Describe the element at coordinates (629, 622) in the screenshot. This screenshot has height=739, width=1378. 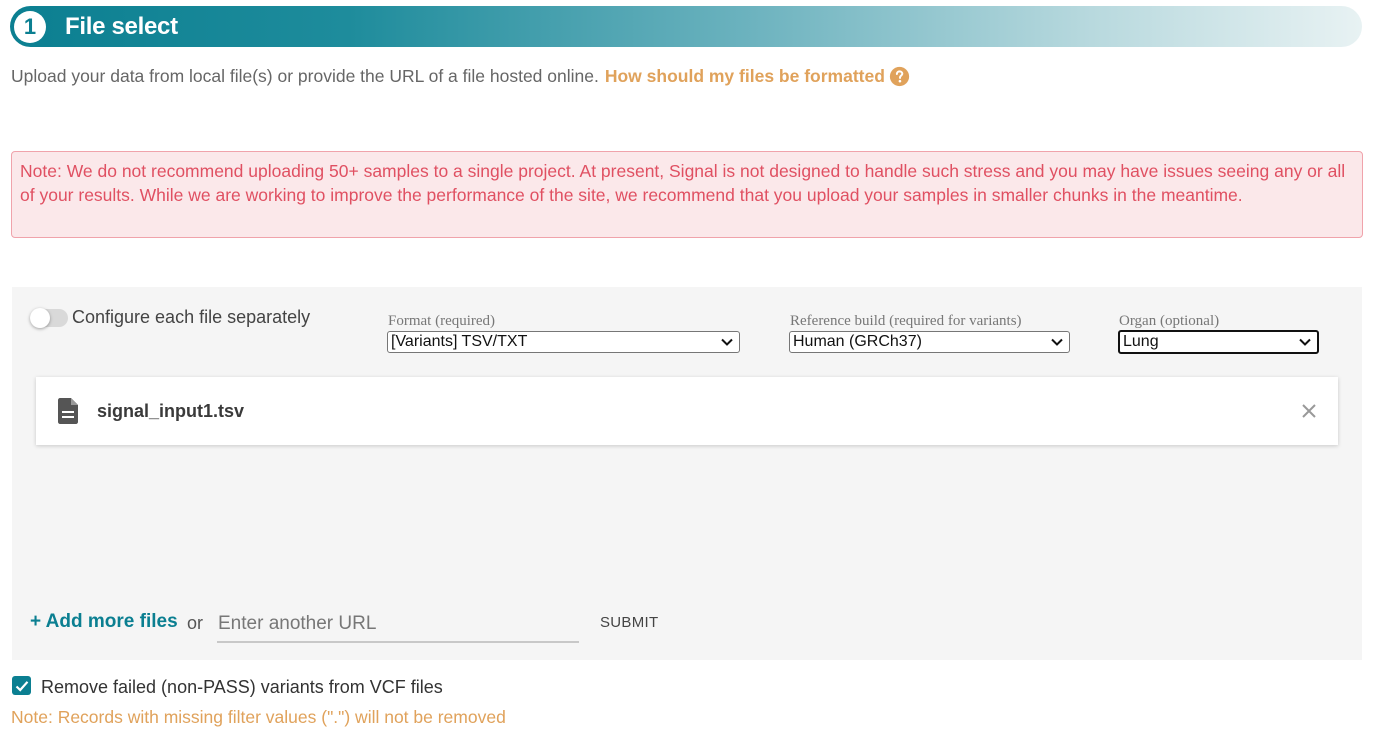
I see `submit-url-button: SUBMIT` at that location.